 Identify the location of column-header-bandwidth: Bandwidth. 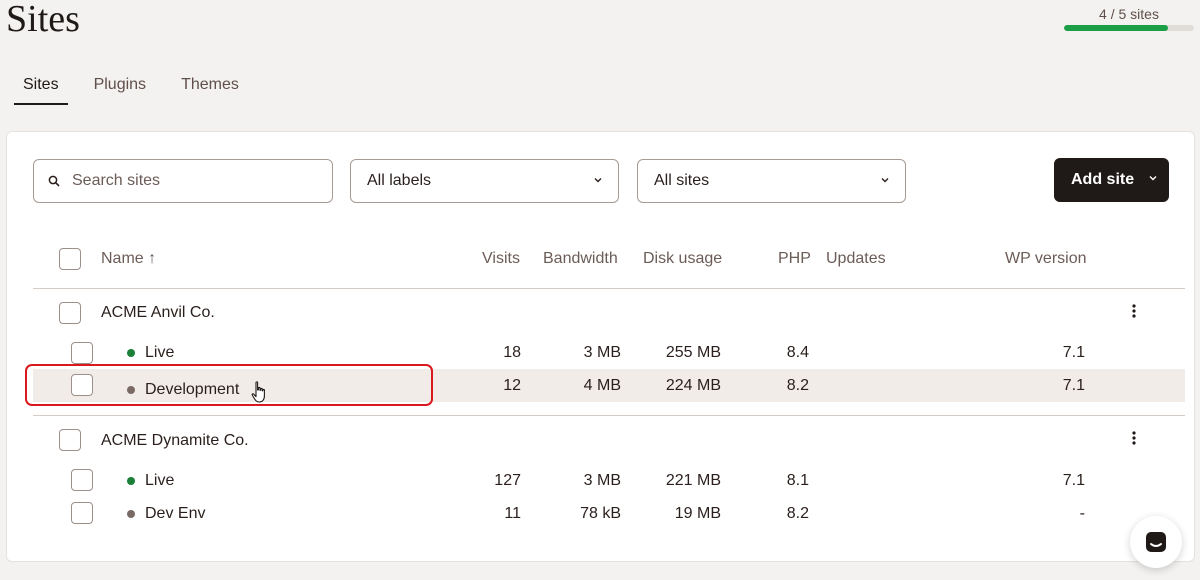
(580, 259).